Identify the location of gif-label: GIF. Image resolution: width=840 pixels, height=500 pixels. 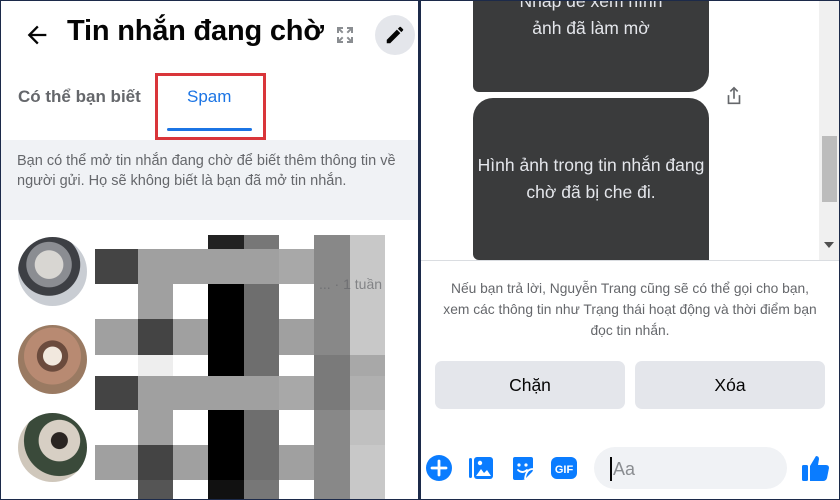
(564, 470).